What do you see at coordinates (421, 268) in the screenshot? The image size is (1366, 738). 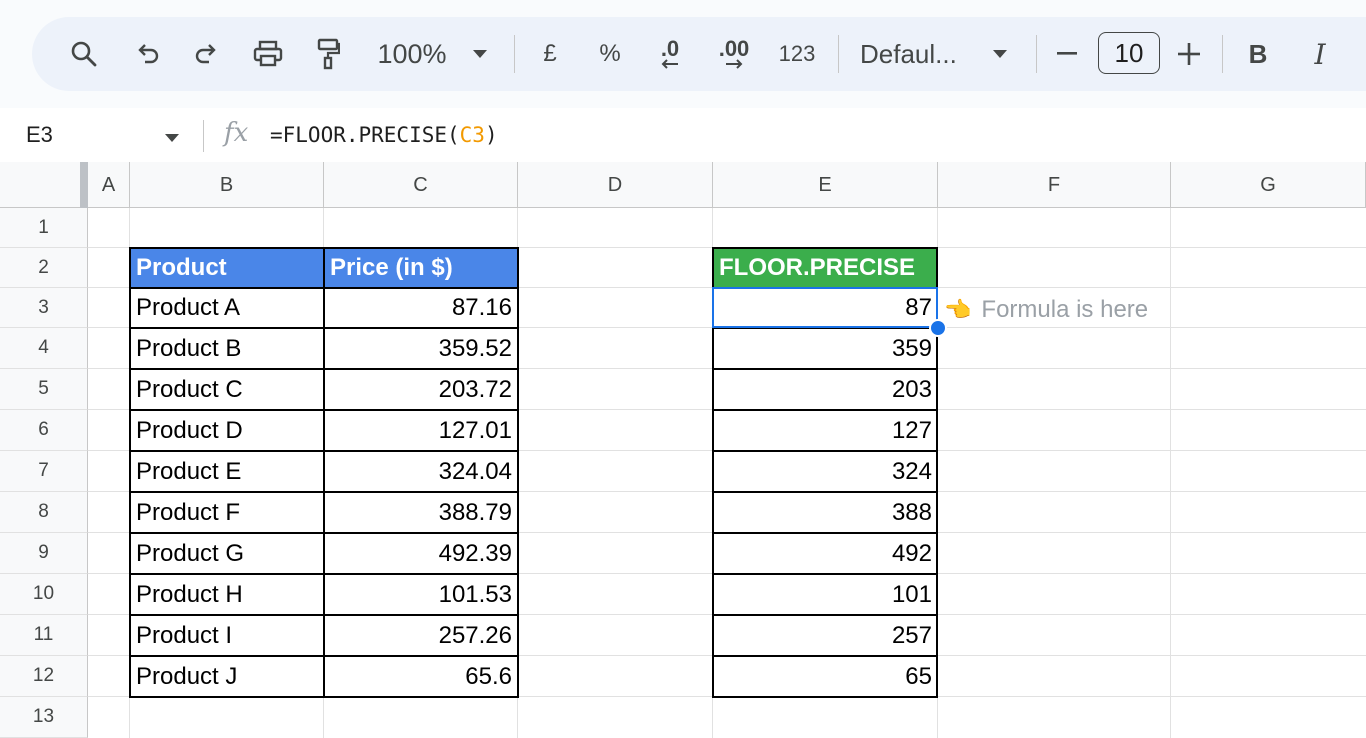 I see `cell-c2-price-header: Price (in $)` at bounding box center [421, 268].